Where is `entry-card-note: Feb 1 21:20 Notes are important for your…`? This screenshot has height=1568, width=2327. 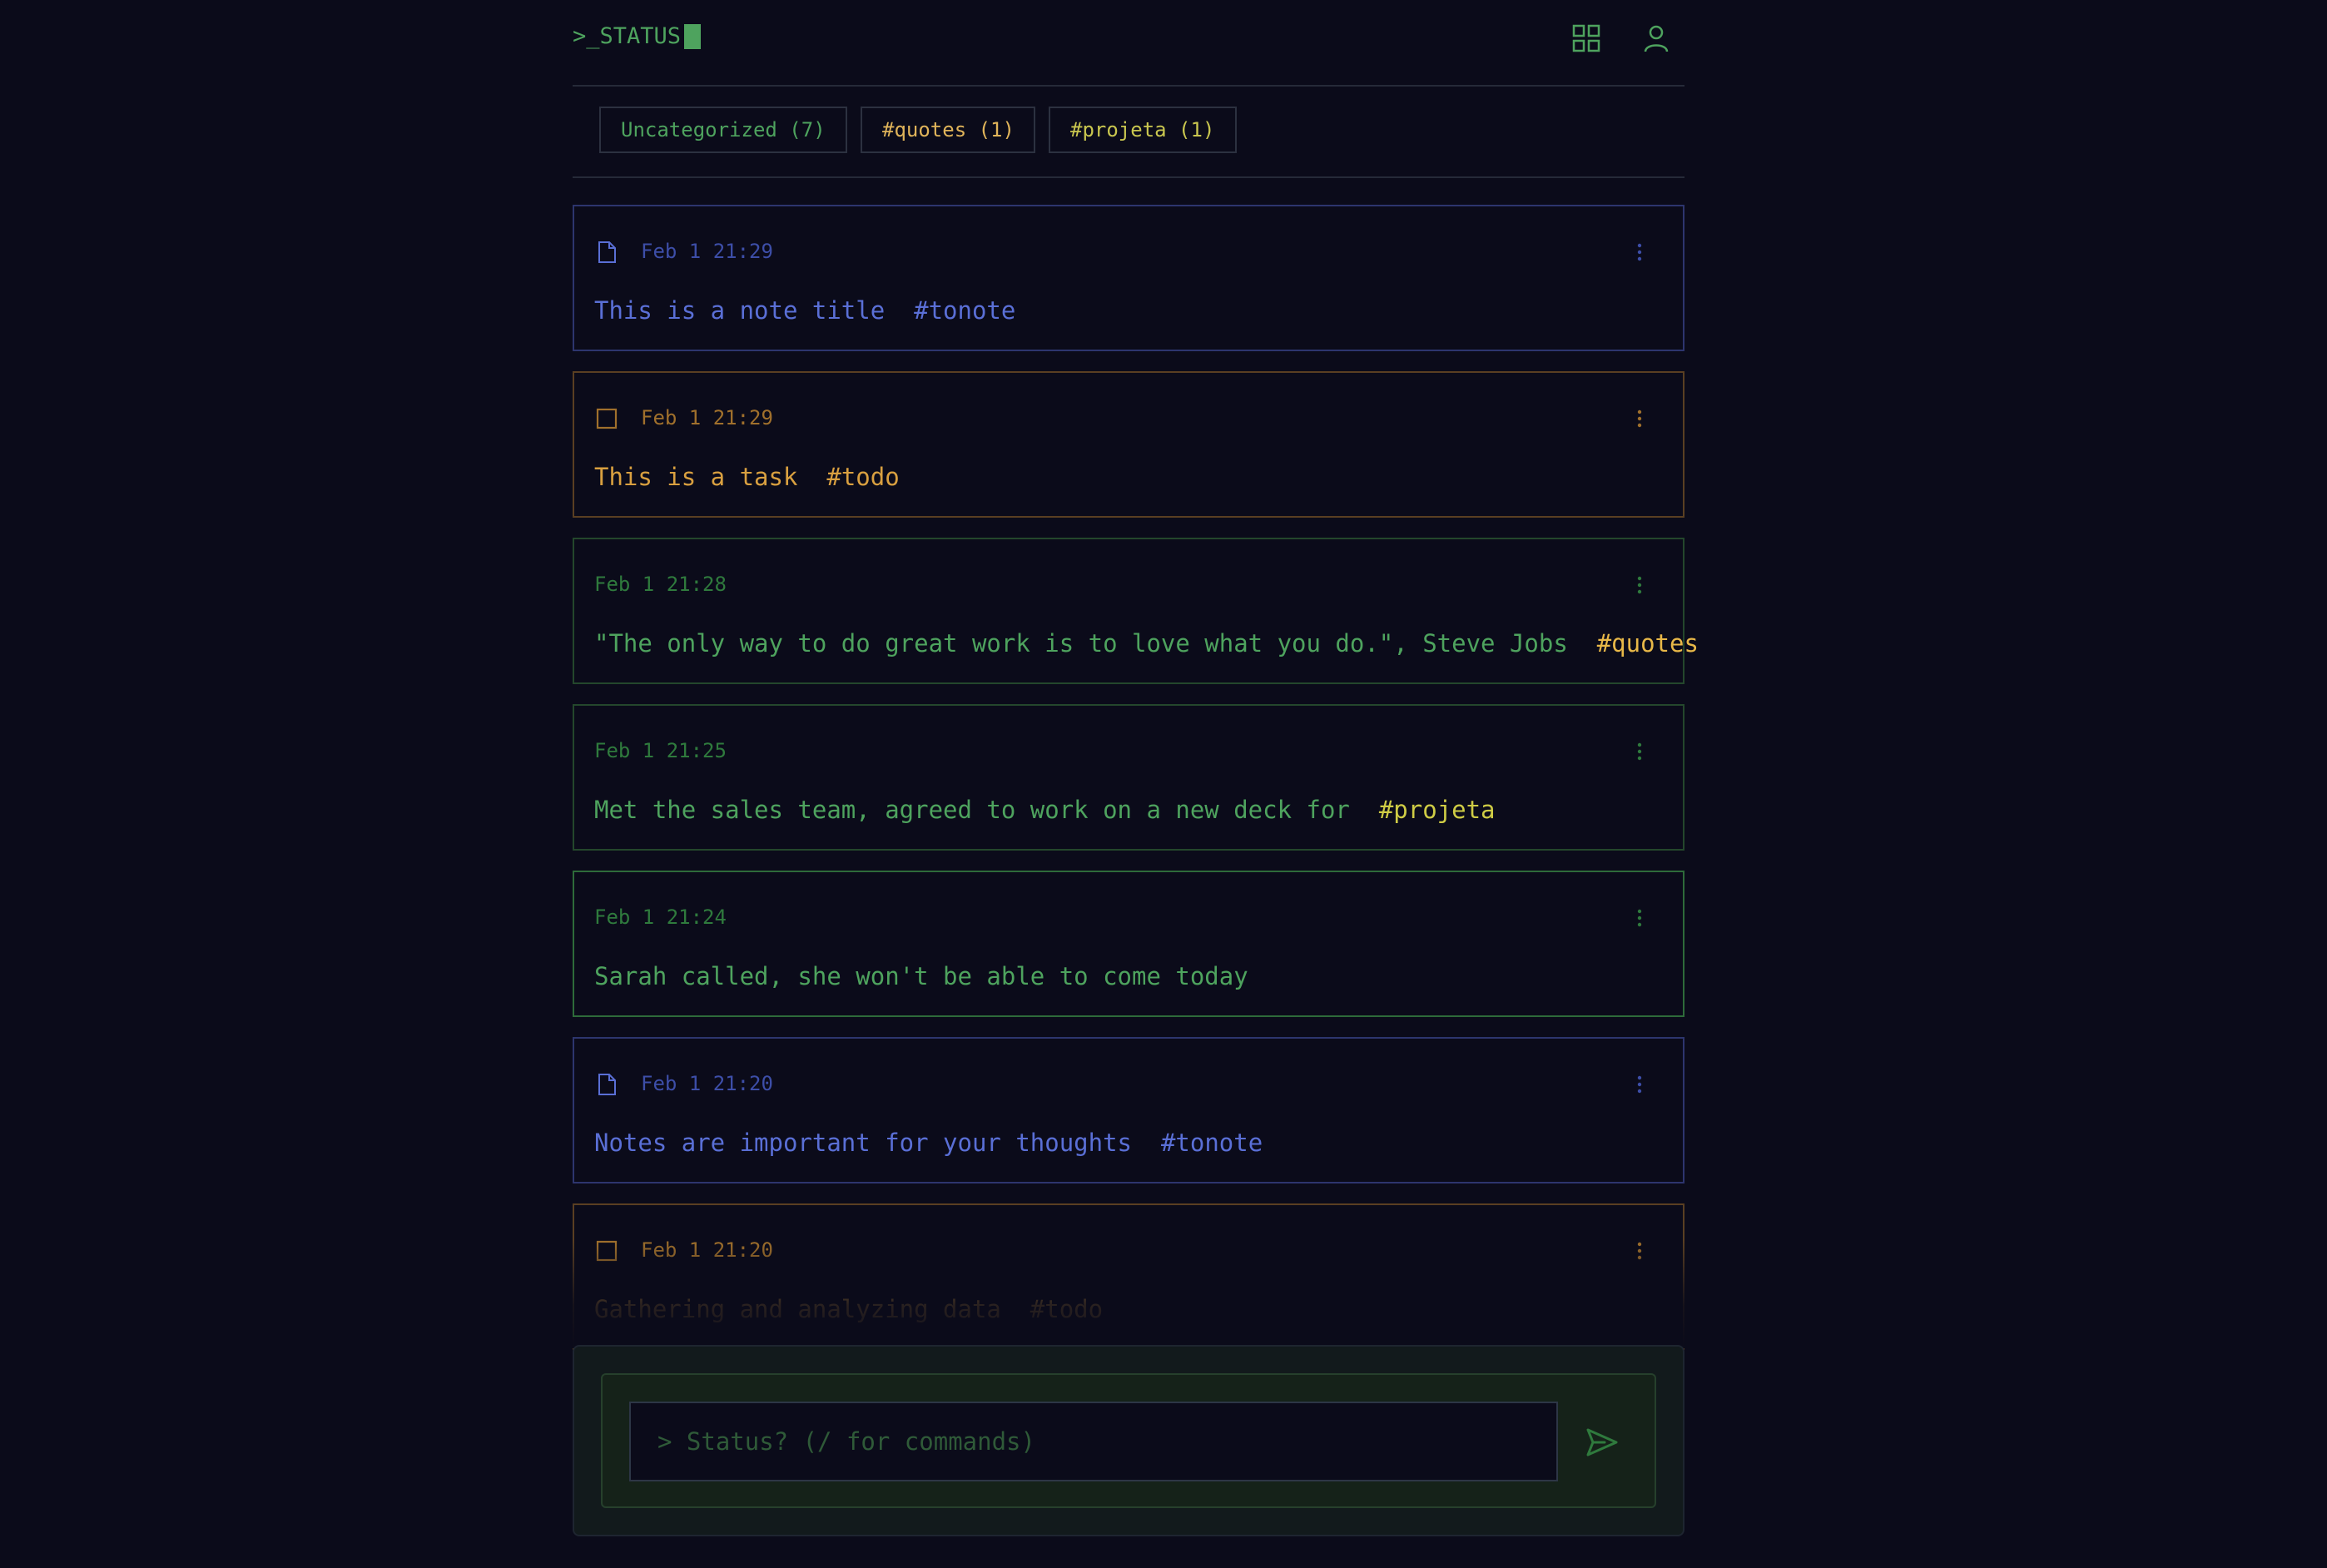
entry-card-note: Feb 1 21:20 Notes are important for your… is located at coordinates (1128, 1110).